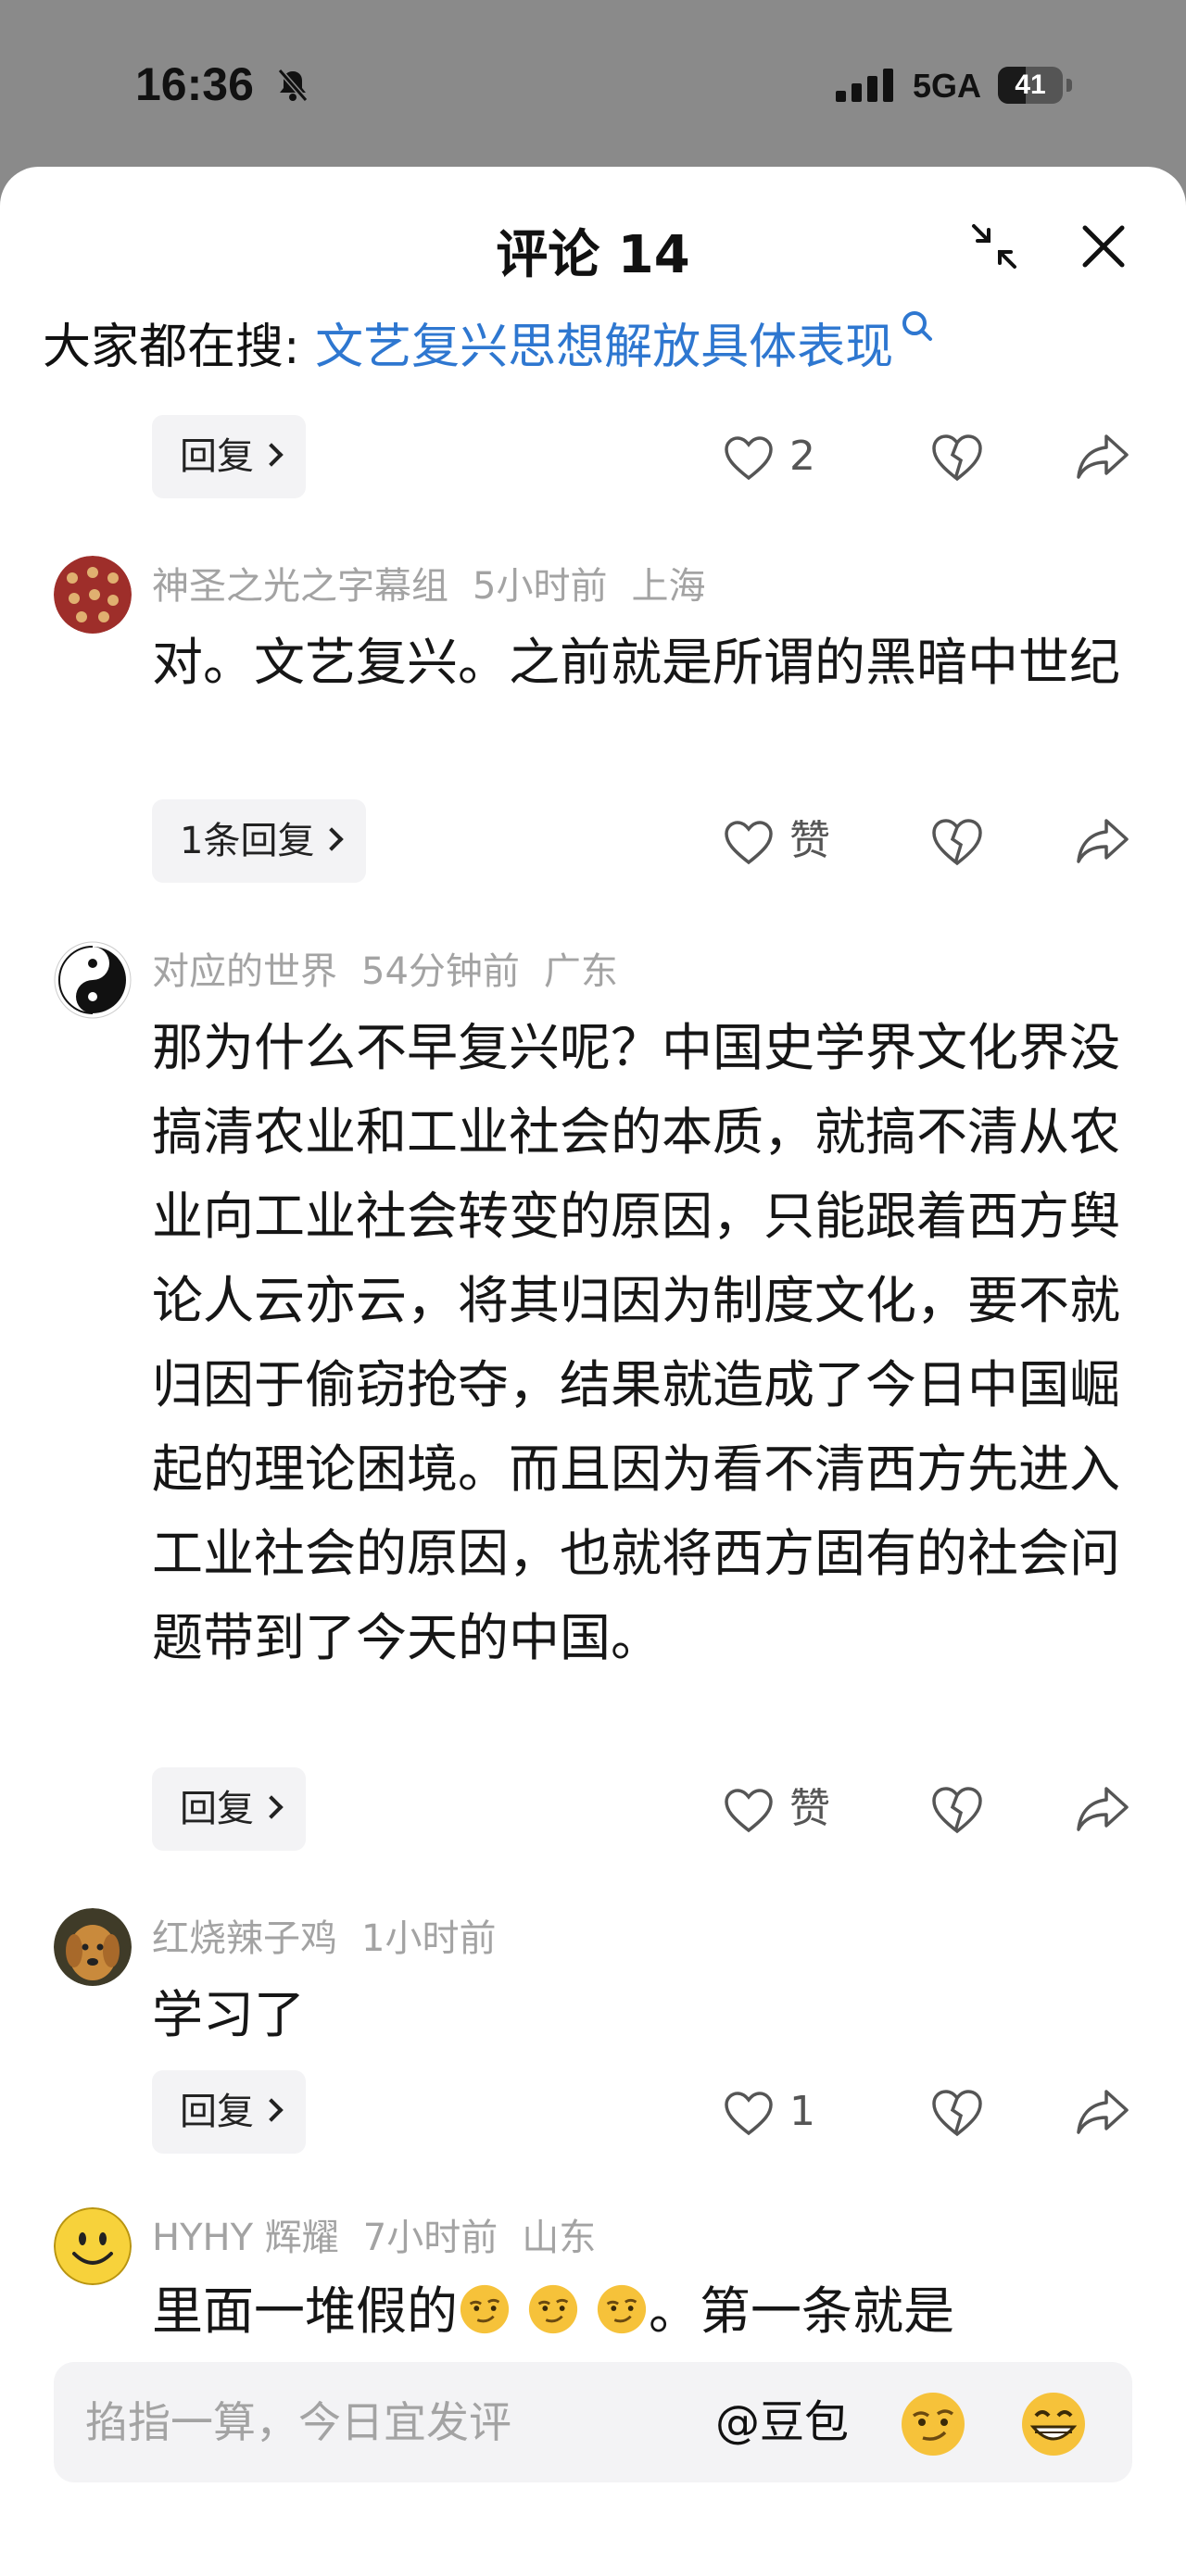 The height and width of the screenshot is (2576, 1186). I want to click on comment-text: 对。文艺复兴。之前就是所谓的黑暗中世纪, so click(636, 662).